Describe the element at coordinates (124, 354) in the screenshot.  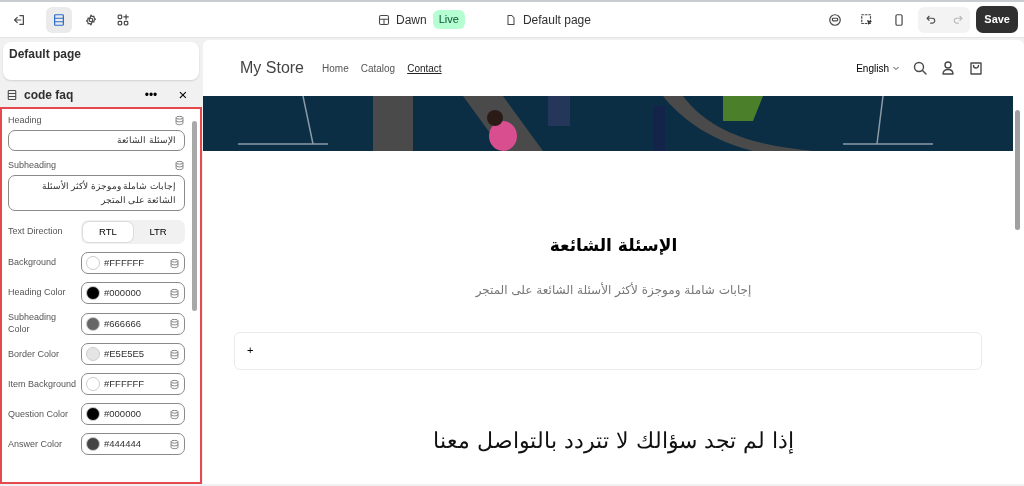
I see `color-value: #E5E5E5` at that location.